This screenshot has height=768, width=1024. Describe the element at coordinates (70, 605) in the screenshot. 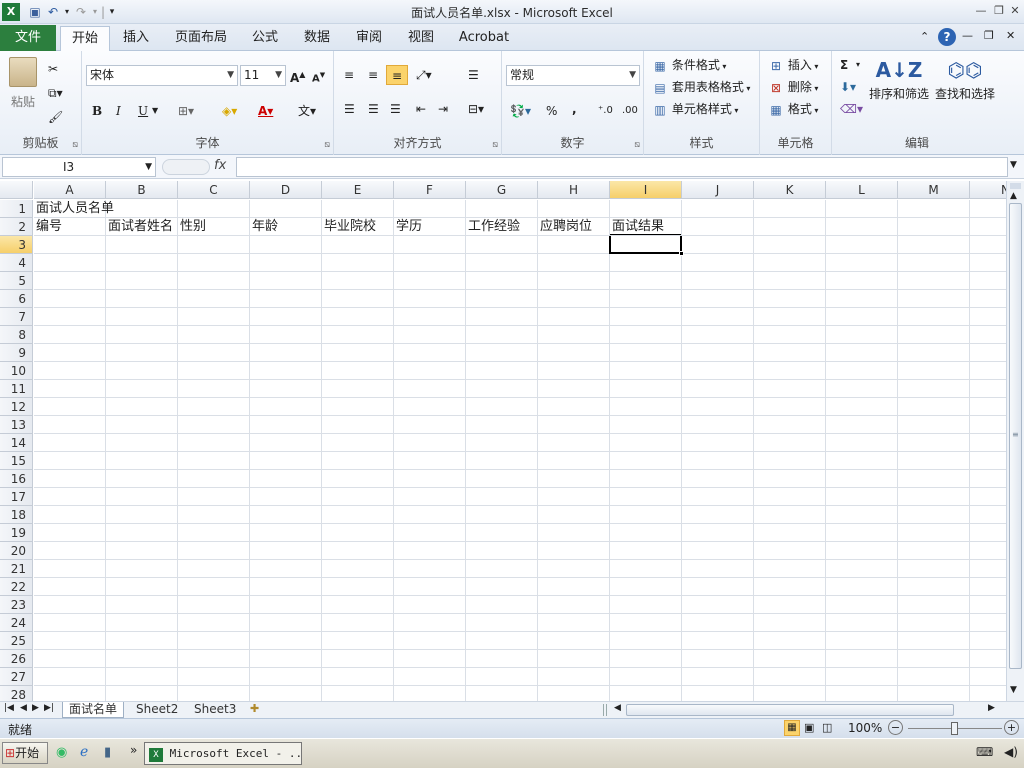

I see `cell-a23` at that location.